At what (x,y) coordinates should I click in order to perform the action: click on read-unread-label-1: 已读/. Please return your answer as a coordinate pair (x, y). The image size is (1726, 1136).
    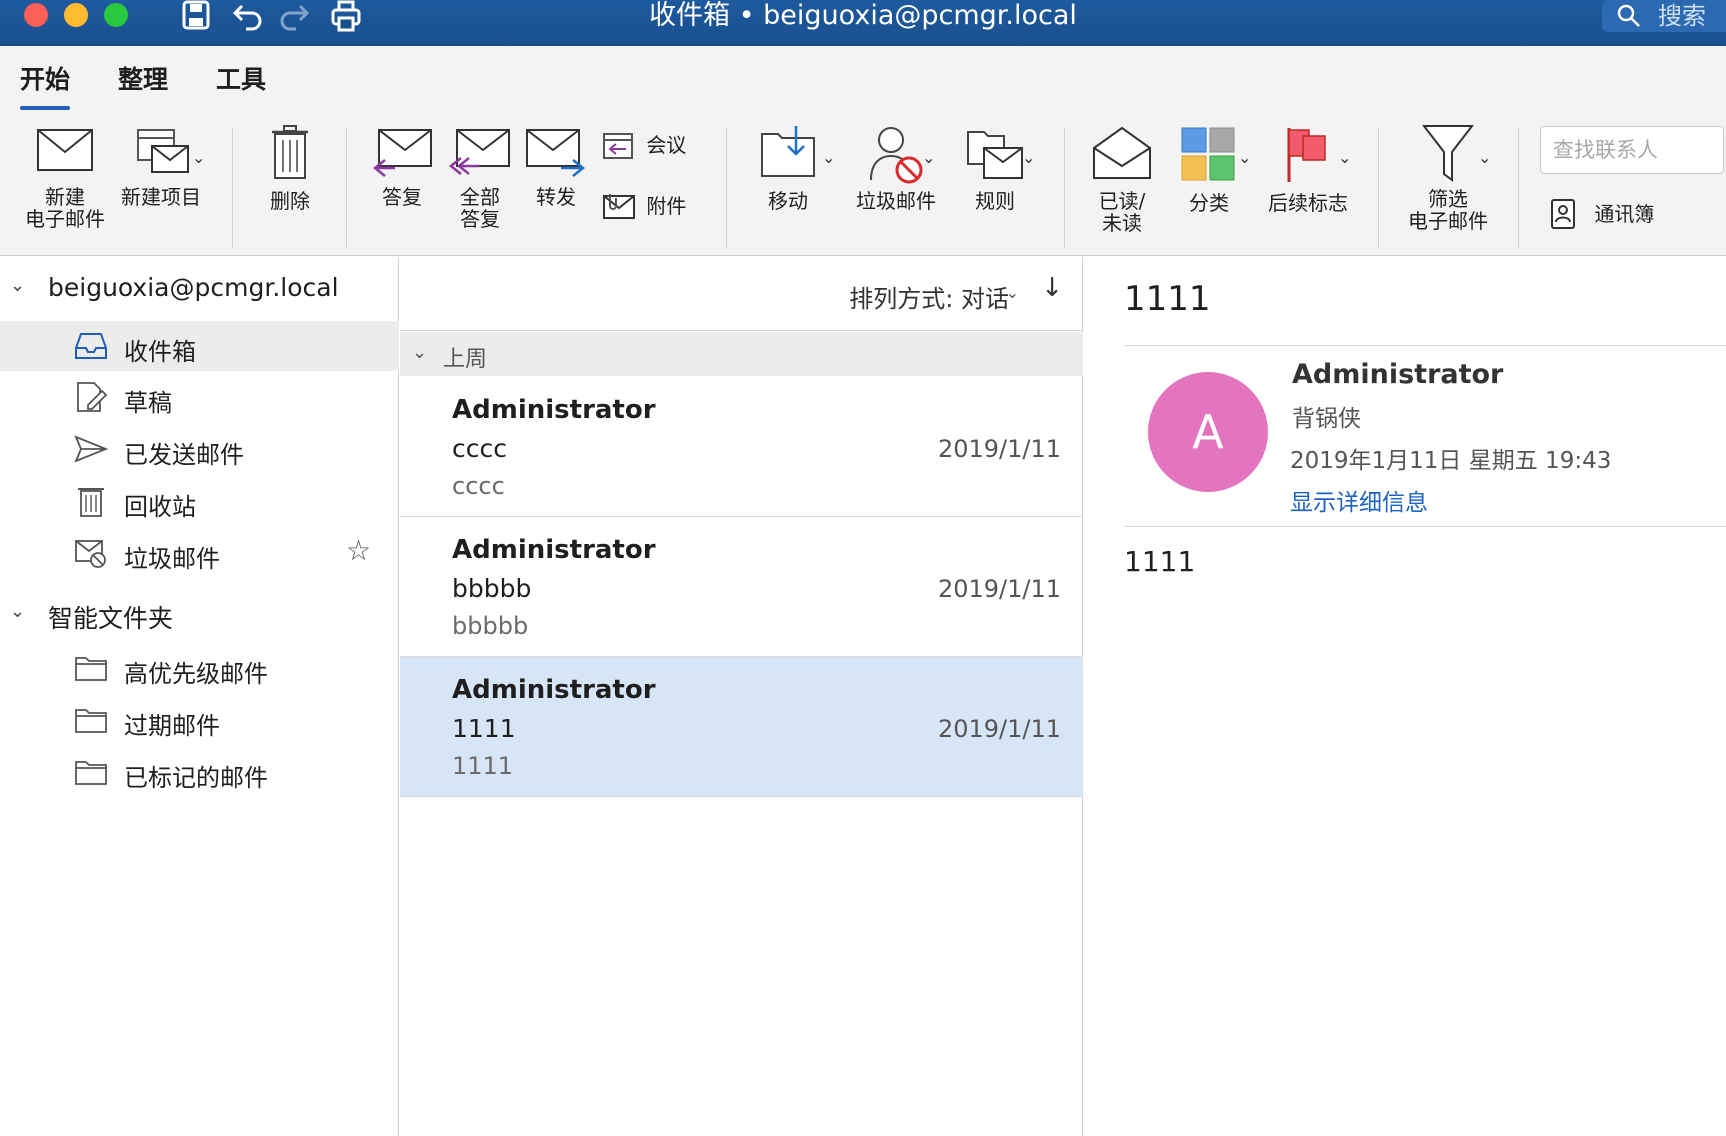
    Looking at the image, I should click on (1122, 201).